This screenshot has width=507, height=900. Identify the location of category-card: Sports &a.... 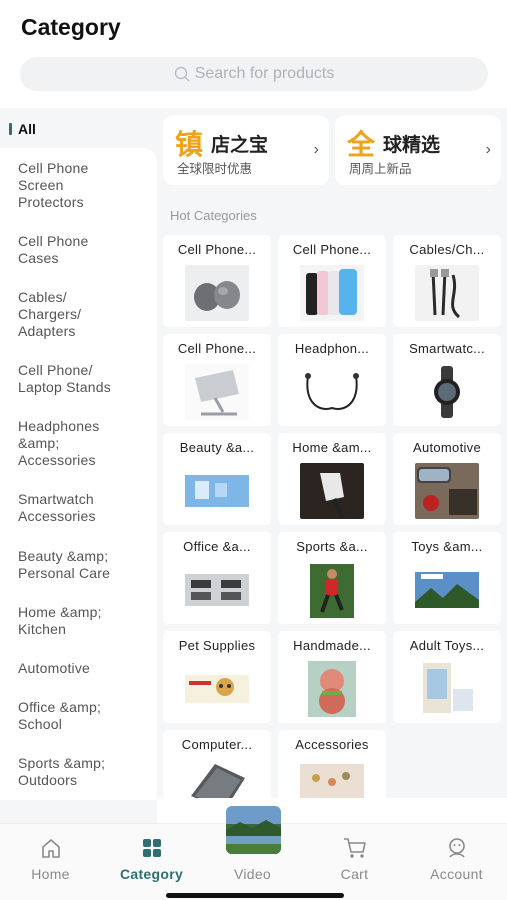
(332, 578).